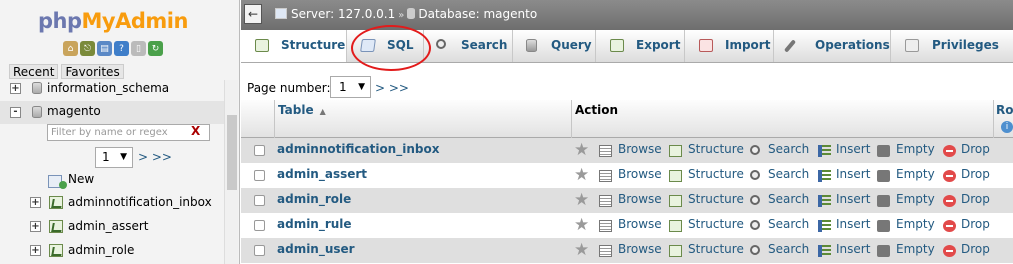 The width and height of the screenshot is (1013, 264). What do you see at coordinates (81, 179) in the screenshot?
I see `new-table-label: New` at bounding box center [81, 179].